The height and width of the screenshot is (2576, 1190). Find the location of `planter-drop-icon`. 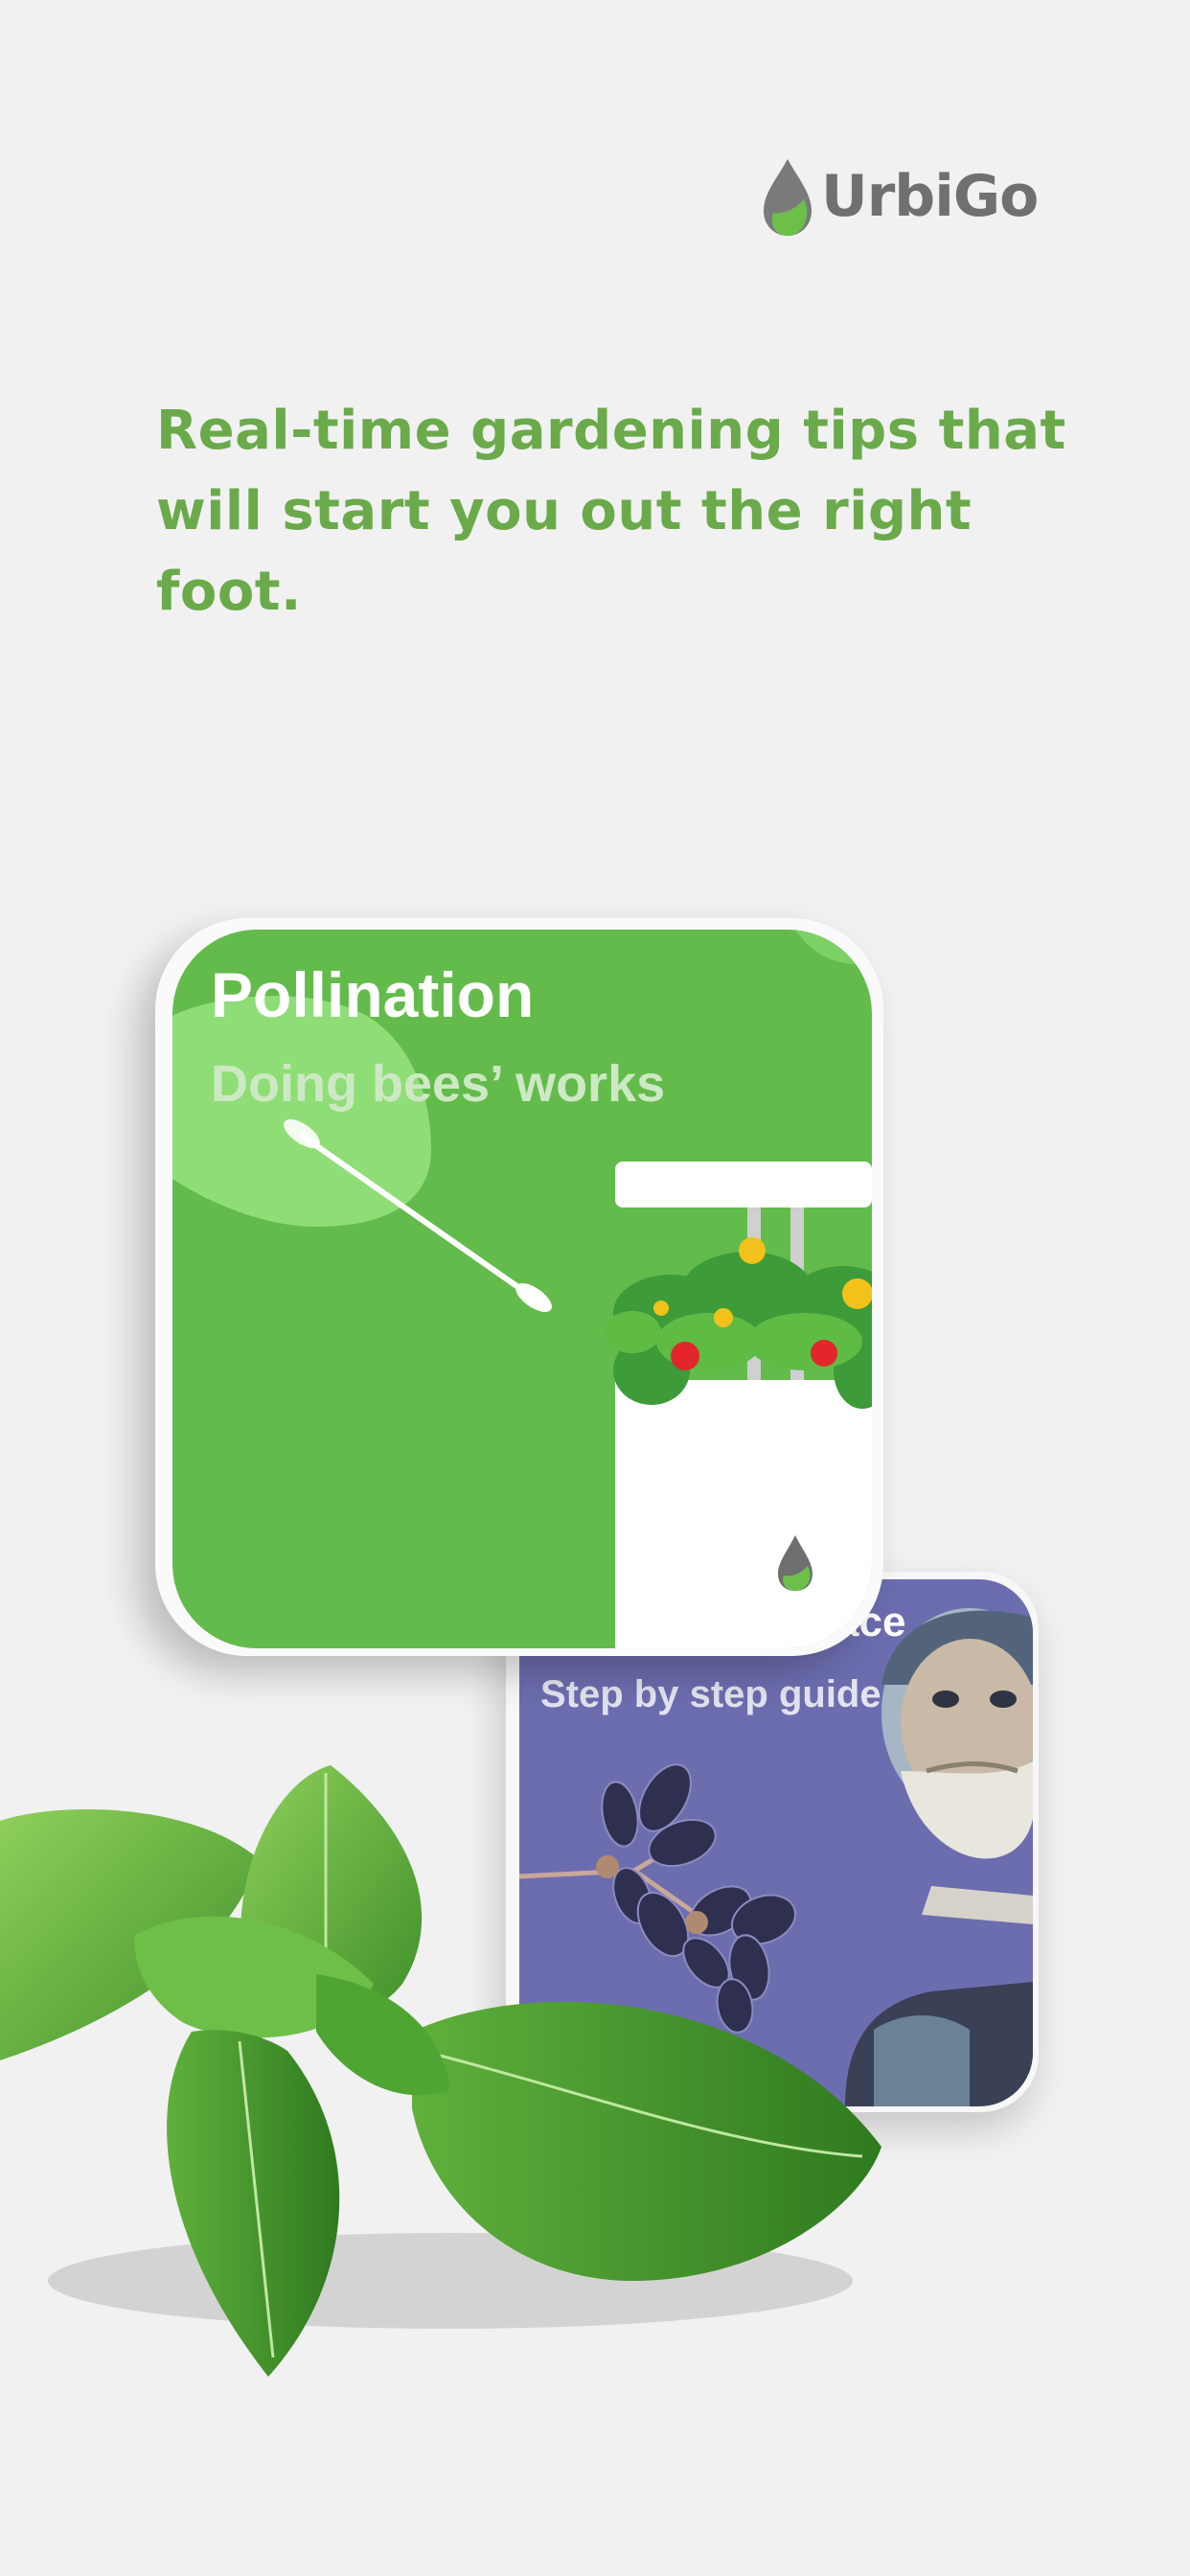

planter-drop-icon is located at coordinates (795, 1563).